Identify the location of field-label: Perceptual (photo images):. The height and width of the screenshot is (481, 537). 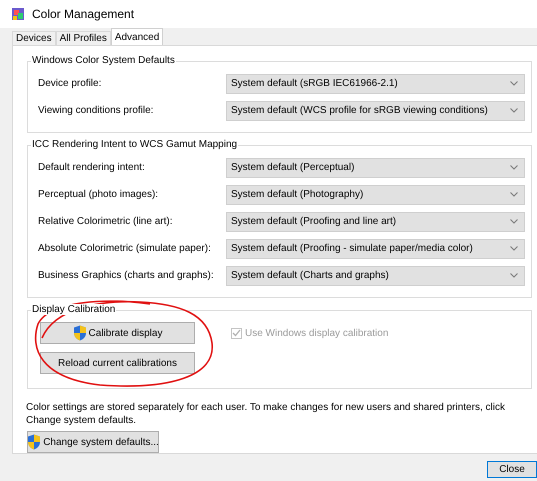
(99, 194).